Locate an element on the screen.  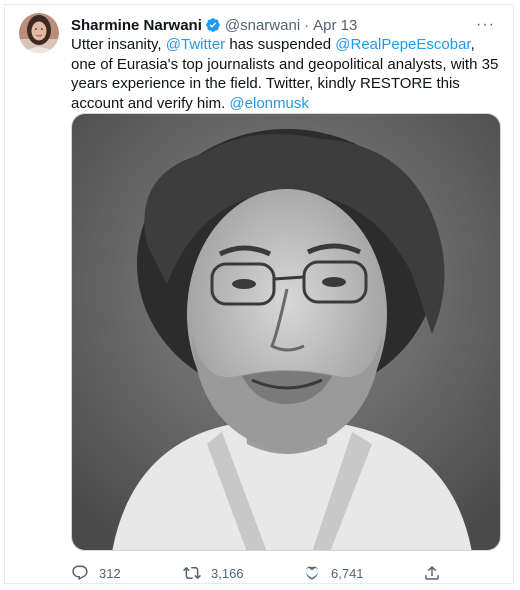
more-icon: ··· is located at coordinates (485, 25).